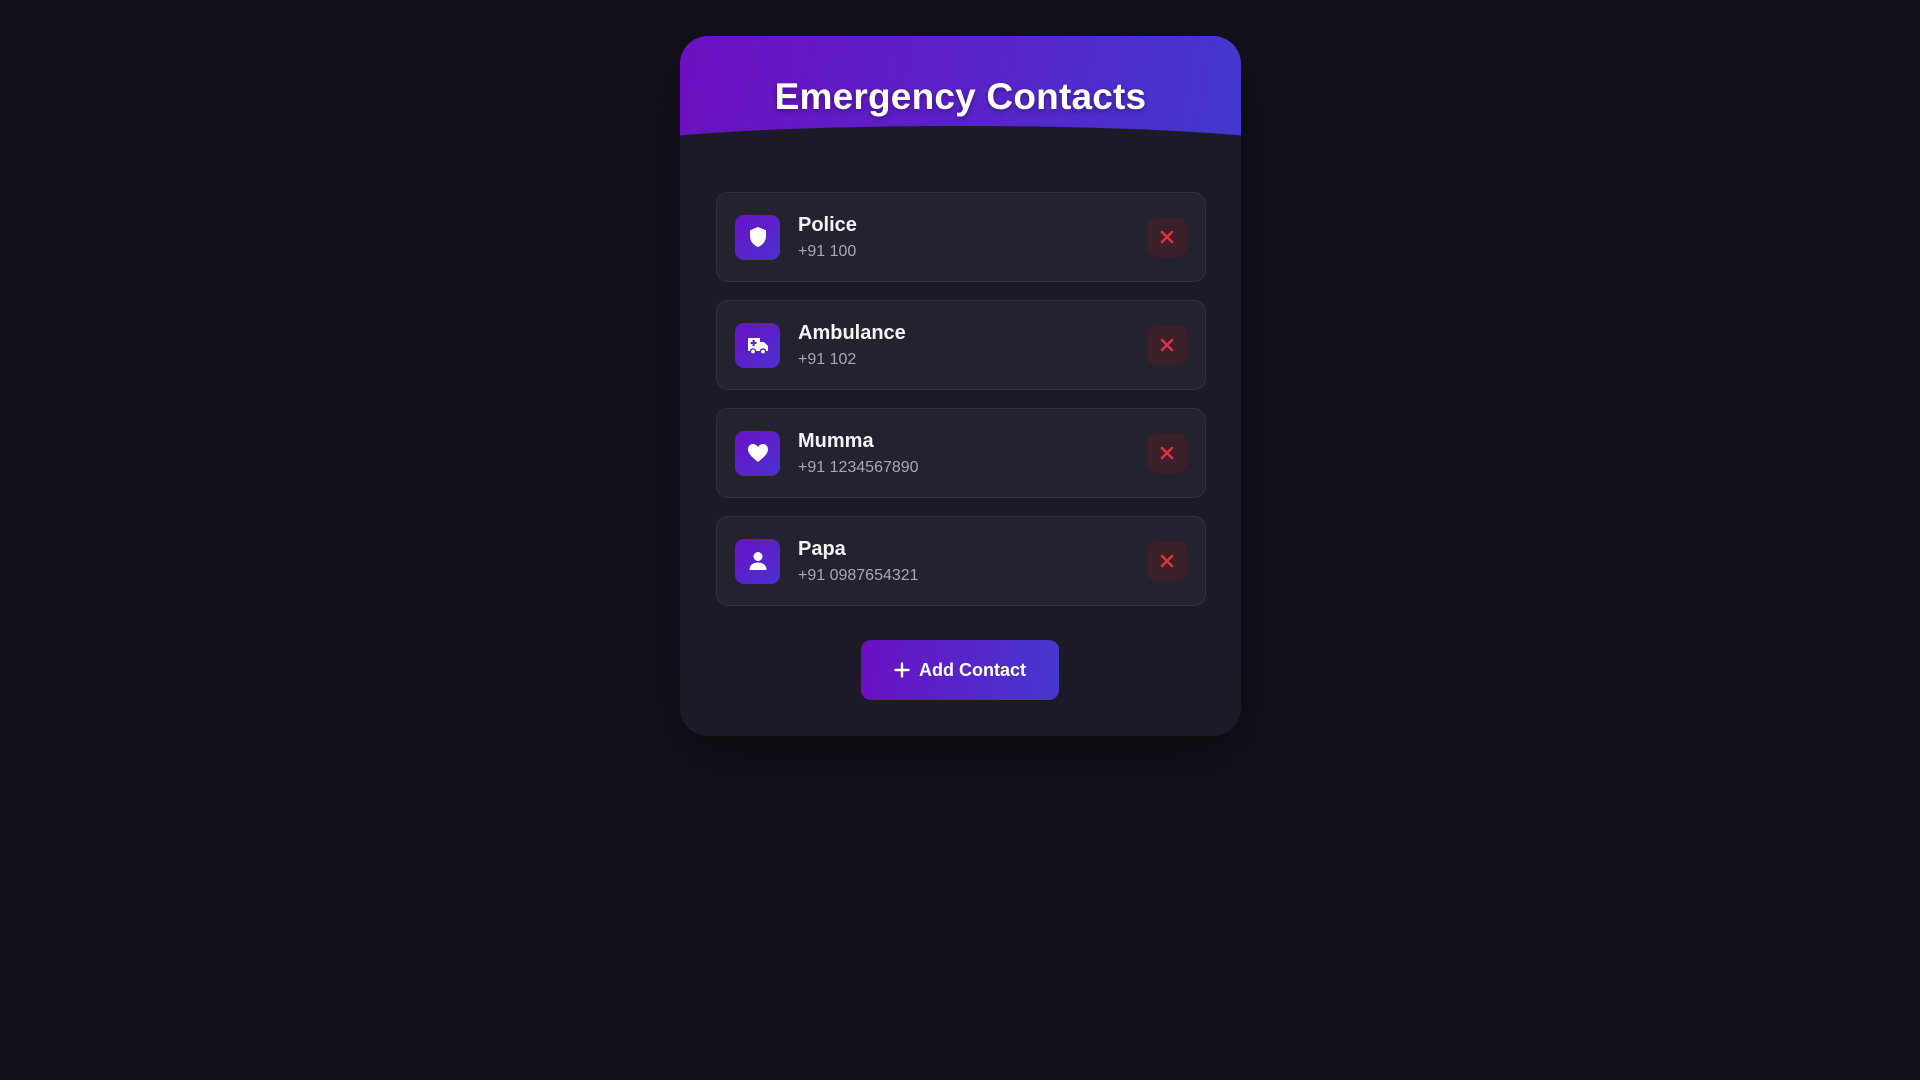  What do you see at coordinates (961, 561) in the screenshot?
I see `contact-item-papa: Papa +91 0987654321` at bounding box center [961, 561].